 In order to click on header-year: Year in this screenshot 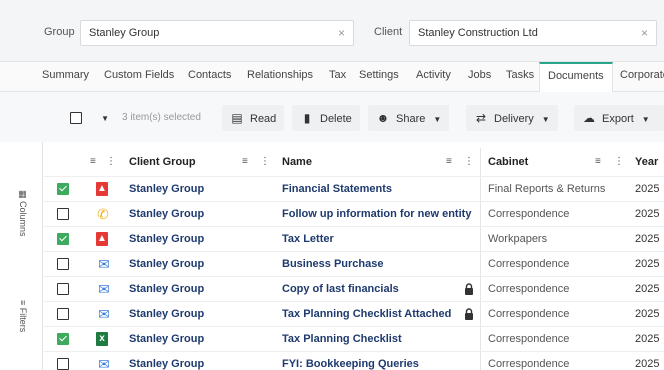, I will do `click(646, 162)`.